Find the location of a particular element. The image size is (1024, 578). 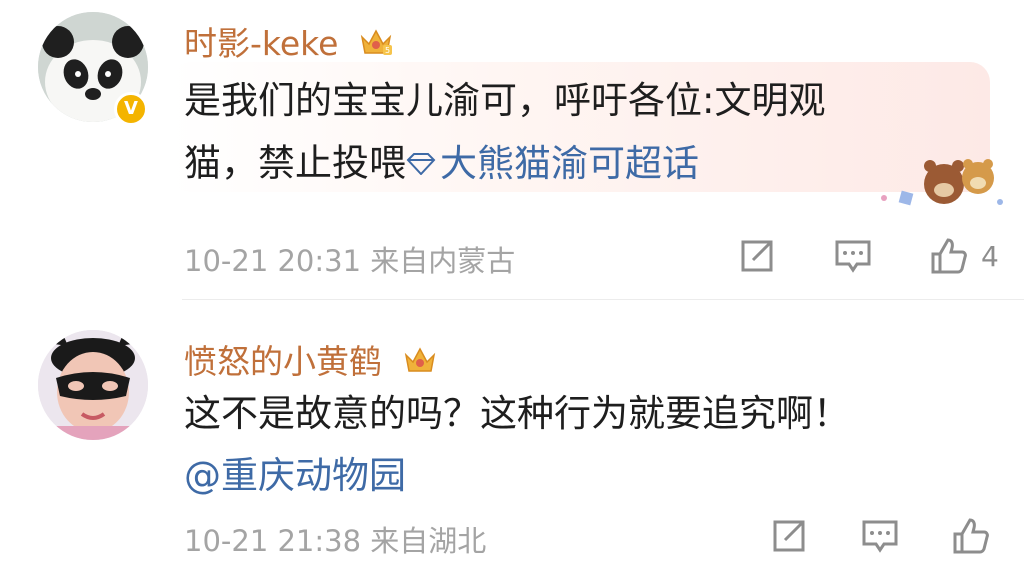

avatar-masked-person is located at coordinates (93, 385).